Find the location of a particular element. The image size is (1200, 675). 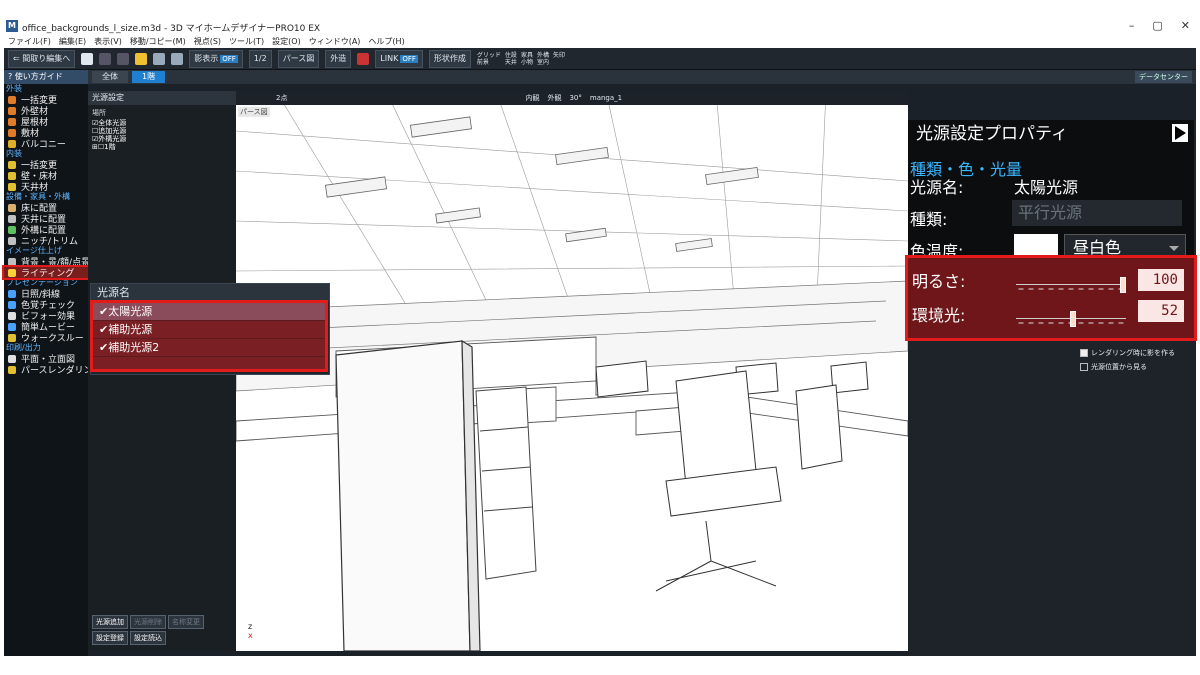

display-checks: グリッド 住設 家具 外構 矢印 前景 天井 小物 室内 is located at coordinates (521, 59).